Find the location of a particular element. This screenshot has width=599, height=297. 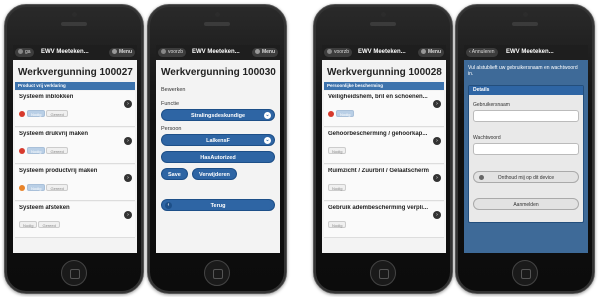

person-label: Persoon is located at coordinates (171, 129).